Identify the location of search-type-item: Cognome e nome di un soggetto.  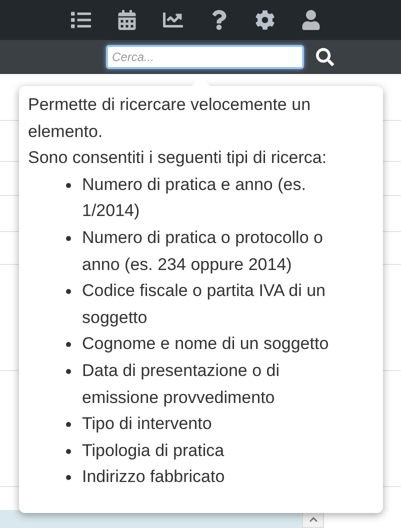
(205, 344).